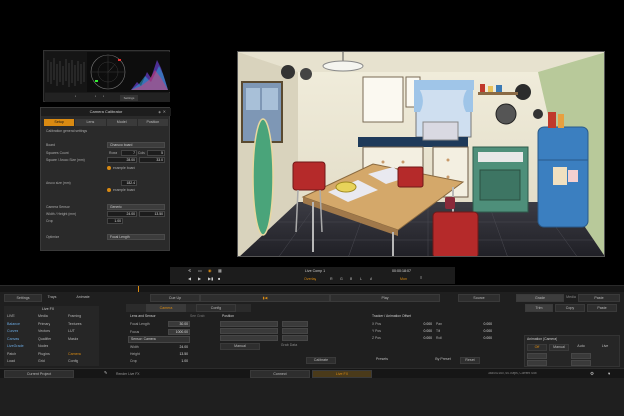 The image size is (624, 416). What do you see at coordinates (351, 279) in the screenshot?
I see `channel-b: B` at bounding box center [351, 279].